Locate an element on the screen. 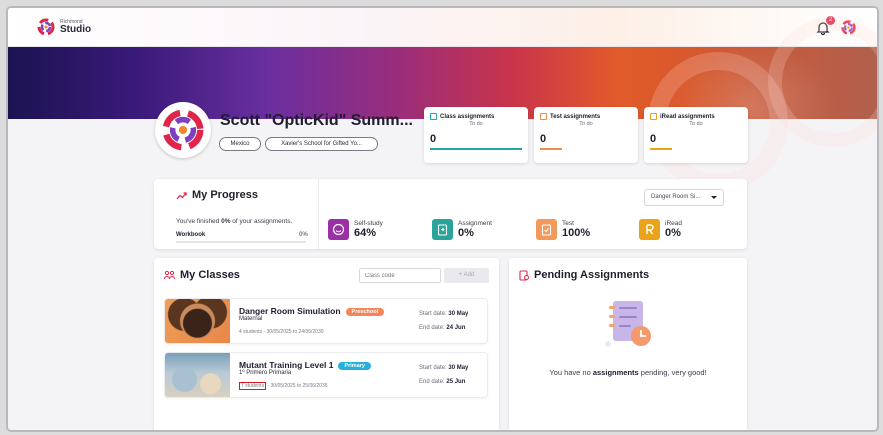  stat-title: Test assignments is located at coordinates (575, 116).